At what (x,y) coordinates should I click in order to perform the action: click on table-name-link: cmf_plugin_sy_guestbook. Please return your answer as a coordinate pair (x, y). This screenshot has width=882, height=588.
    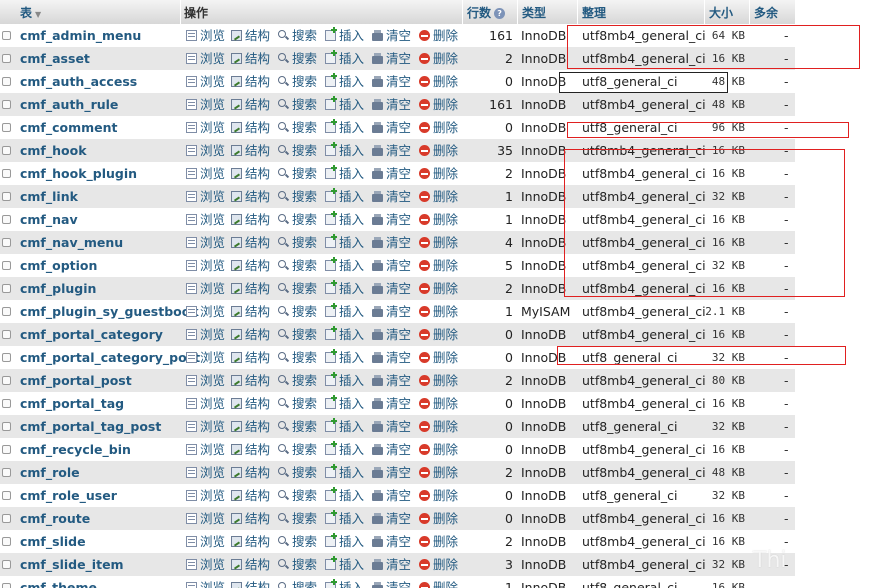
    Looking at the image, I should click on (109, 311).